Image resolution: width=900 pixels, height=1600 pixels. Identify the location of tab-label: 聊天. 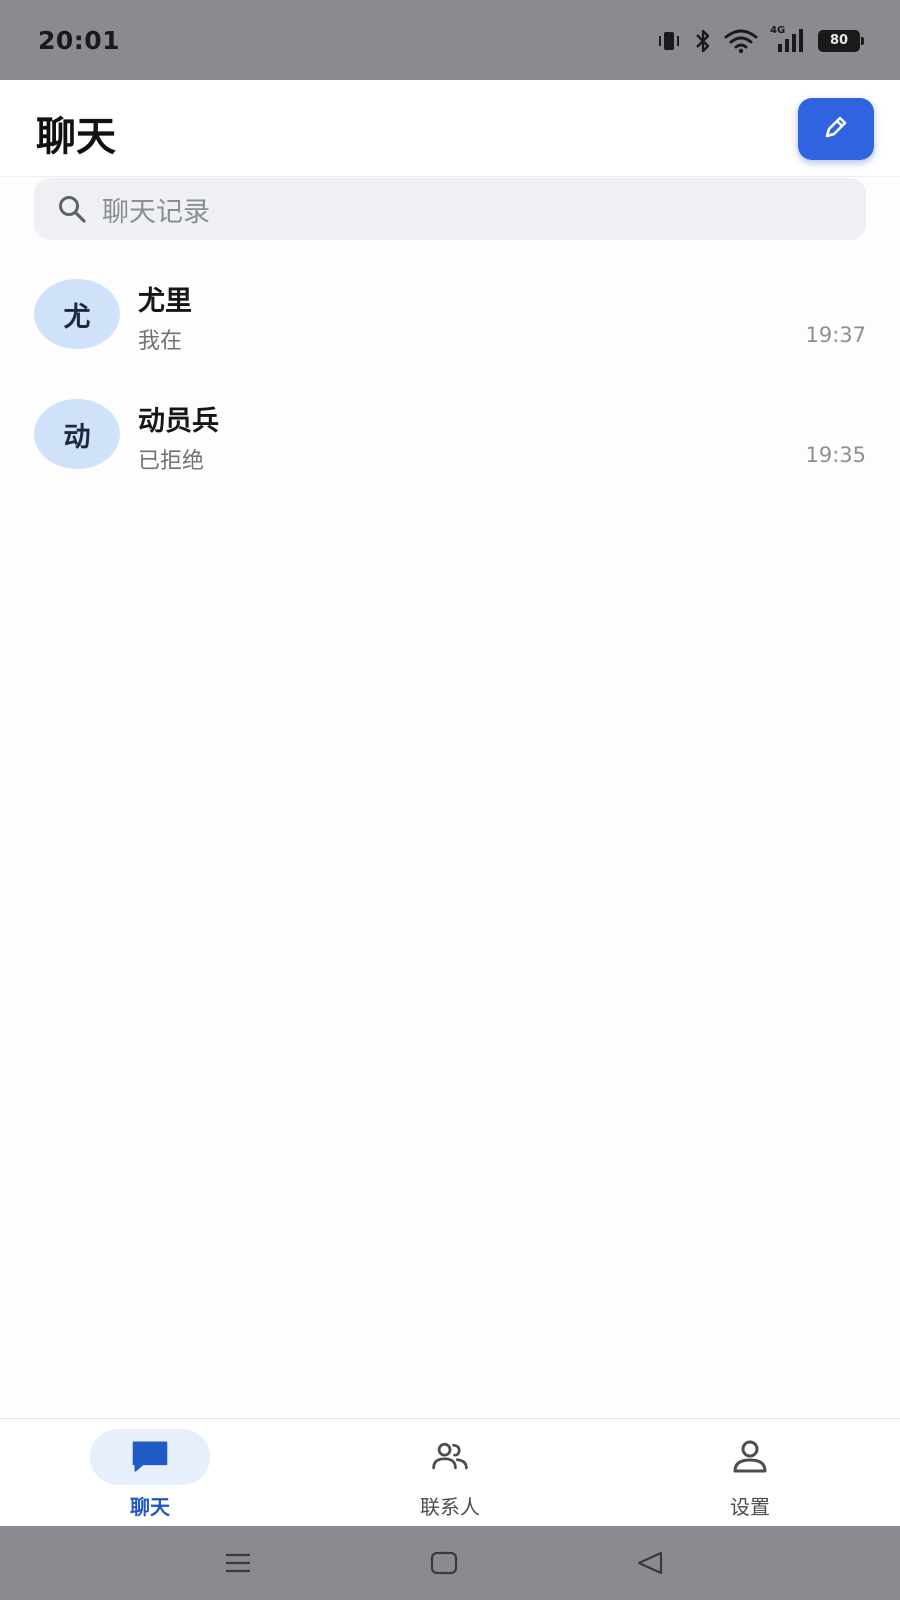
(150, 1507).